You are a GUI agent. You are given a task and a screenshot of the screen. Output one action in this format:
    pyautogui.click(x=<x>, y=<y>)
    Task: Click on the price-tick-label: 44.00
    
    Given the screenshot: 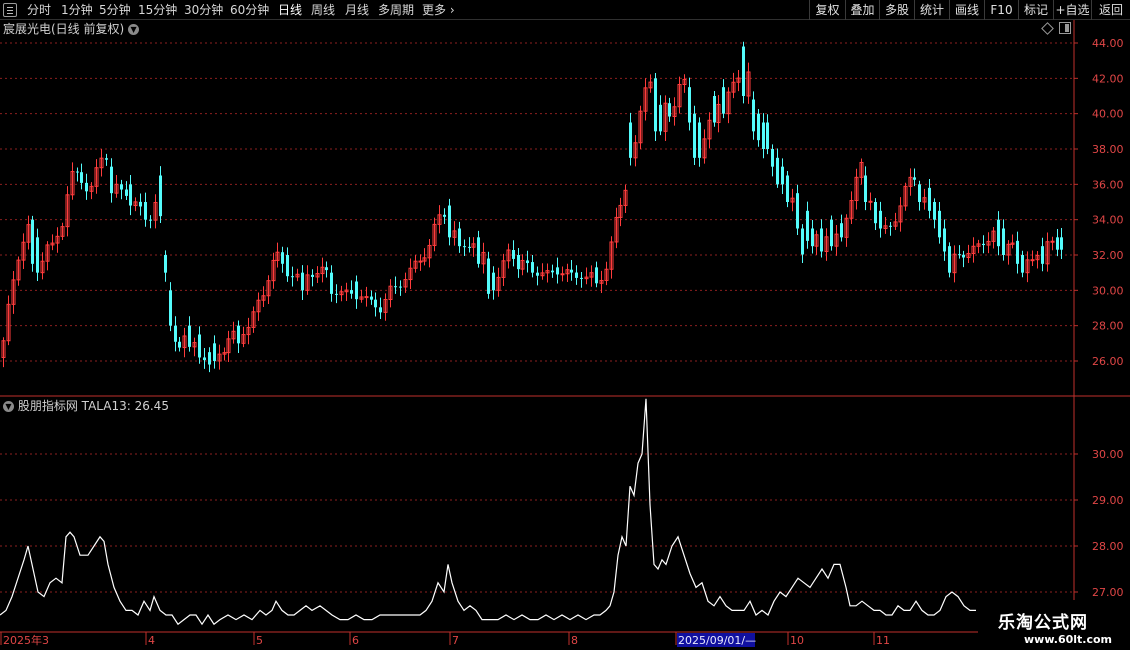 What is the action you would take?
    pyautogui.click(x=1108, y=43)
    